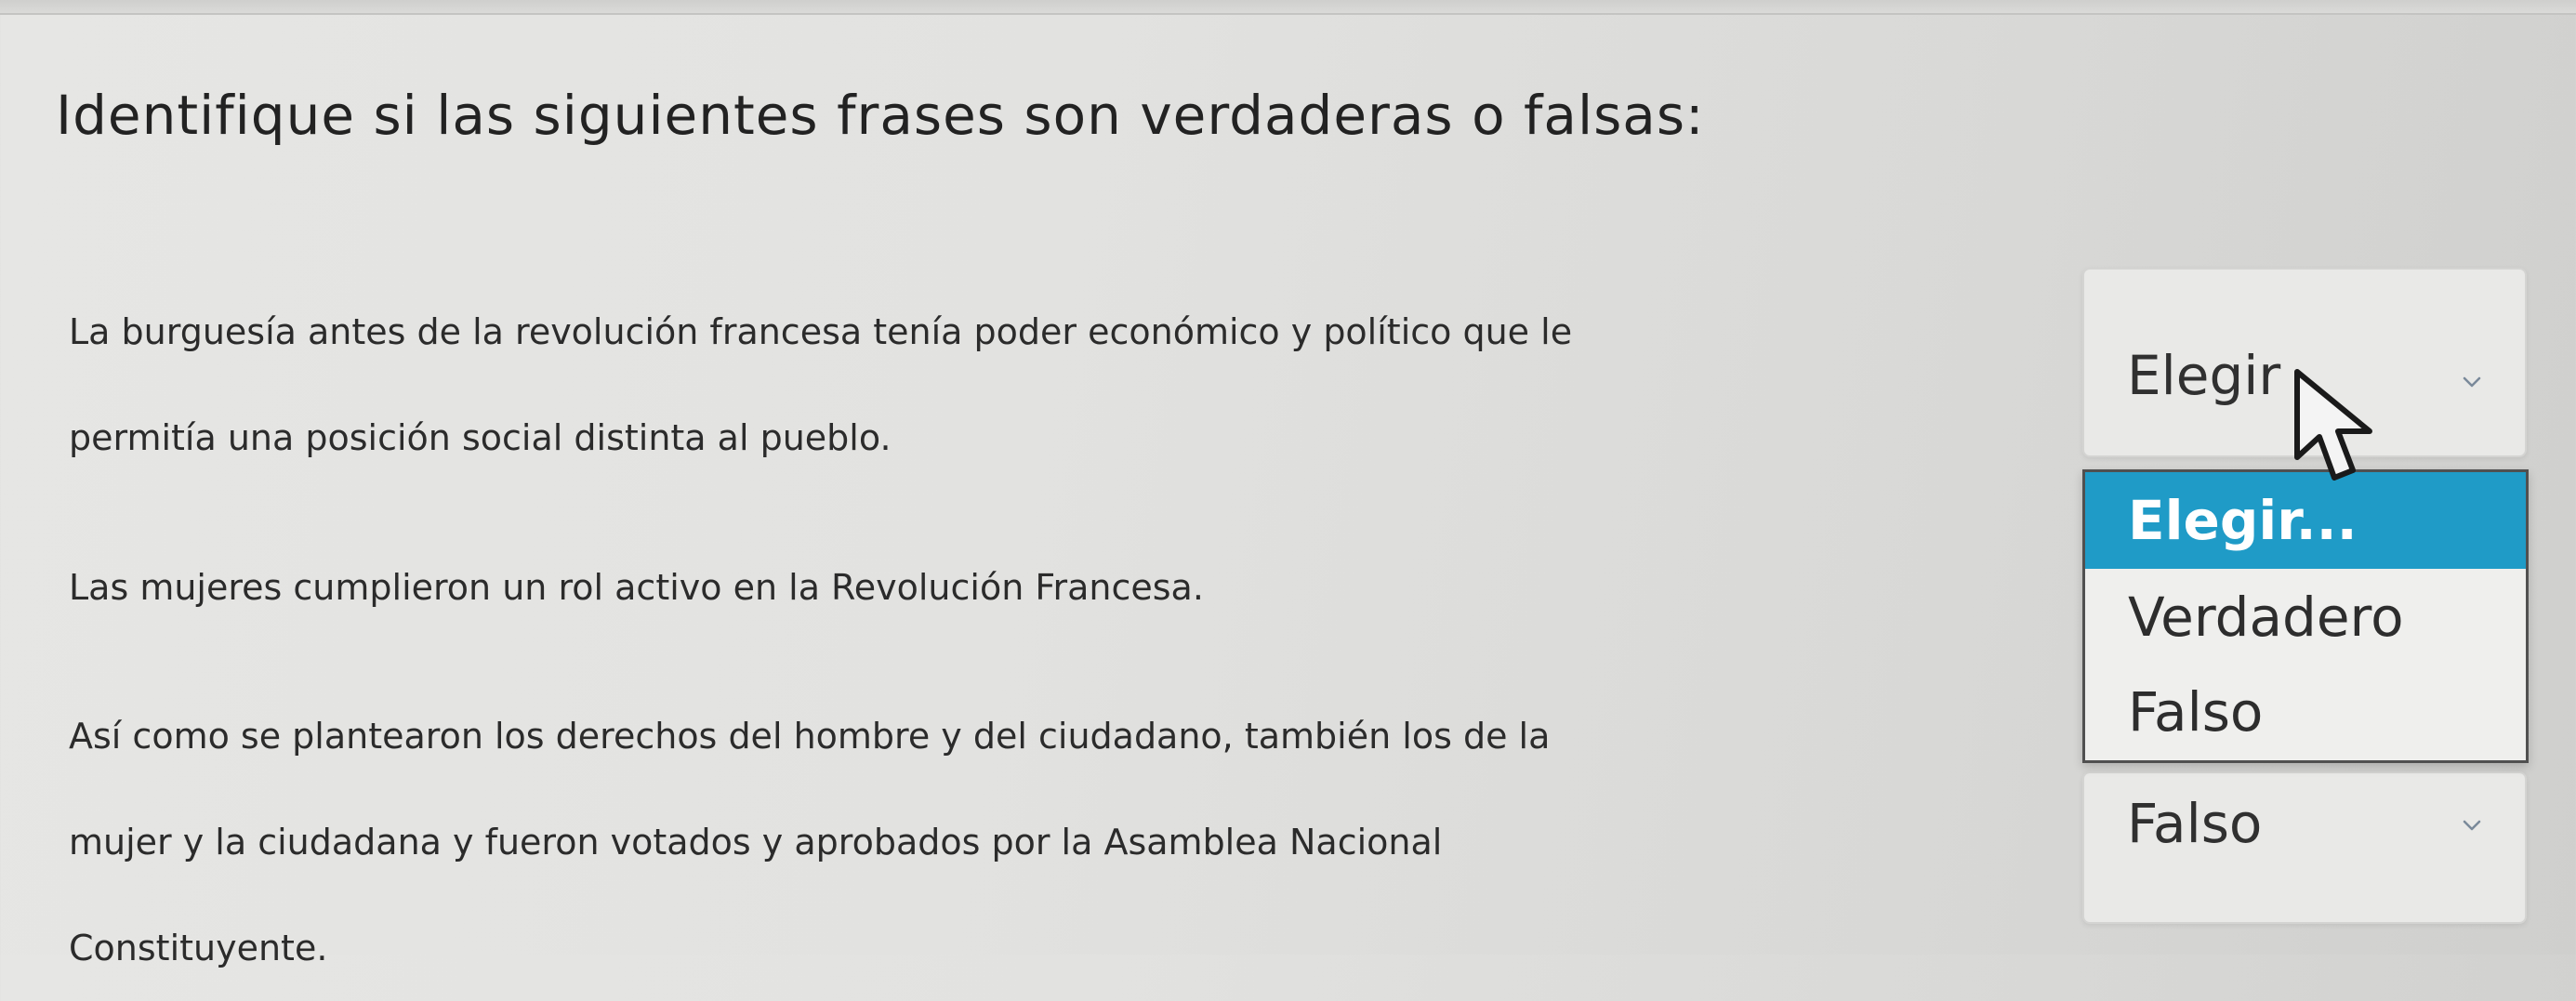 This screenshot has width=2576, height=1001. I want to click on dropdown-option-falso: Falso, so click(2305, 712).